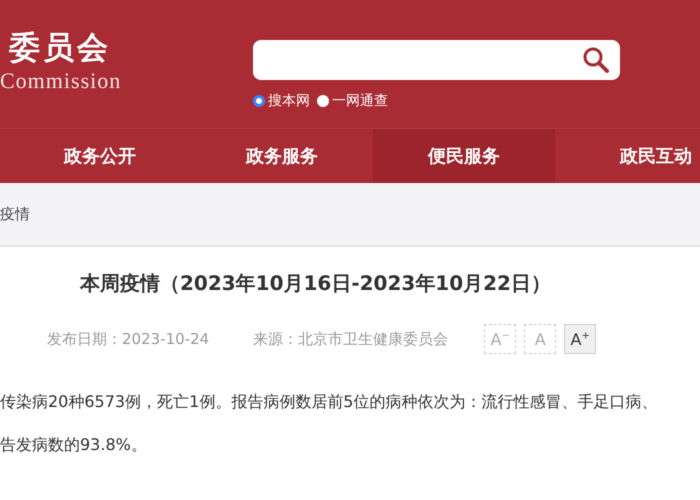 The image size is (700, 500). I want to click on logo-subtitle: Commission, so click(61, 81).